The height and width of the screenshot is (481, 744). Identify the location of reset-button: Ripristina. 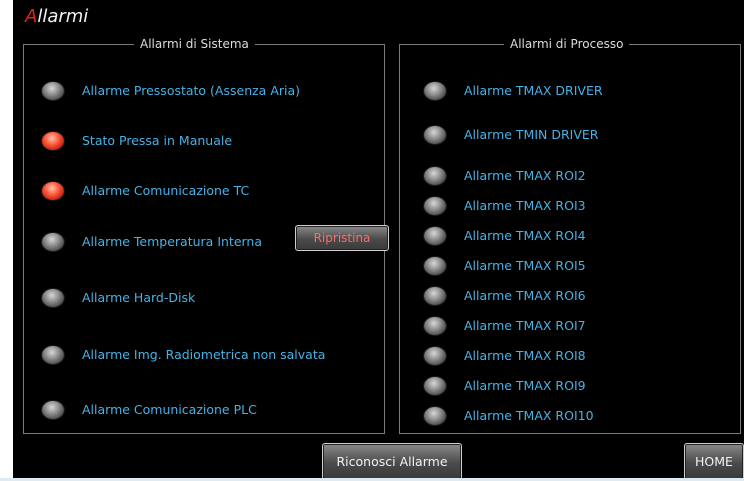
(342, 238).